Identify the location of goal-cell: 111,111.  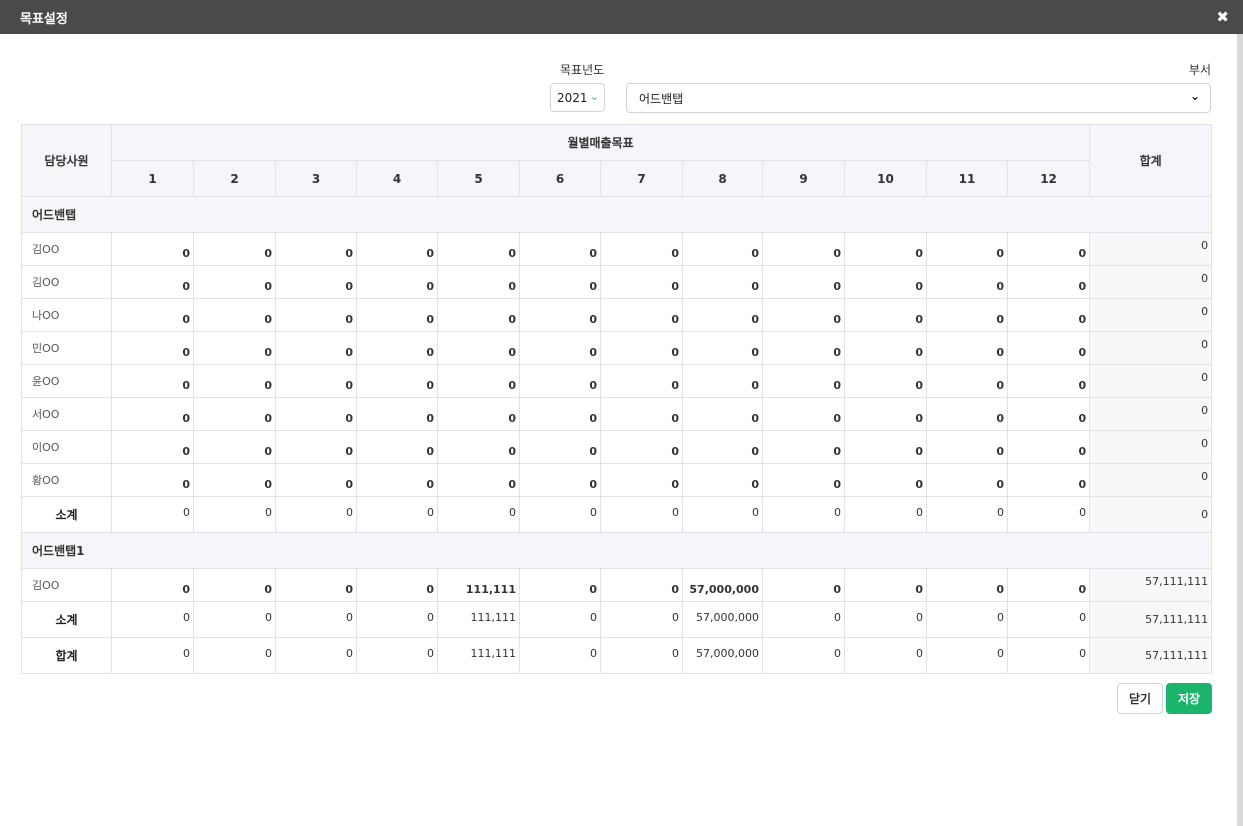
(478, 585).